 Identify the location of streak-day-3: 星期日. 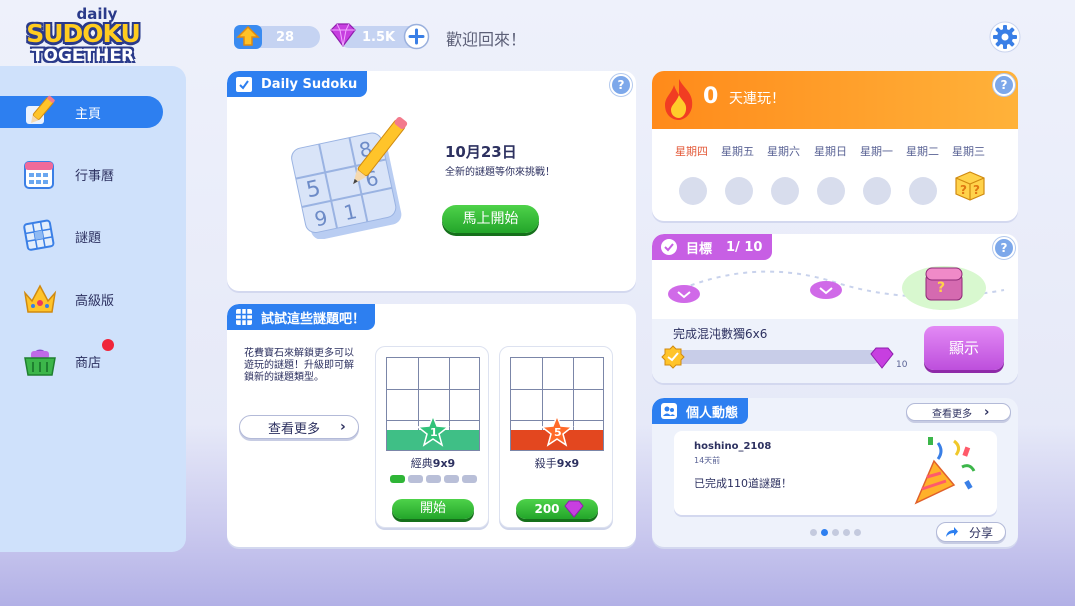
(830, 151).